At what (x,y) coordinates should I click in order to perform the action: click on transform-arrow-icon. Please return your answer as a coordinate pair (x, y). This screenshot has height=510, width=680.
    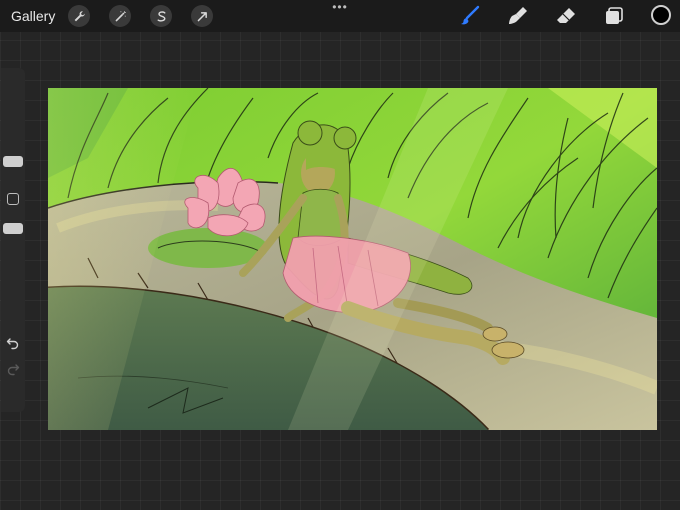
    Looking at the image, I should click on (202, 16).